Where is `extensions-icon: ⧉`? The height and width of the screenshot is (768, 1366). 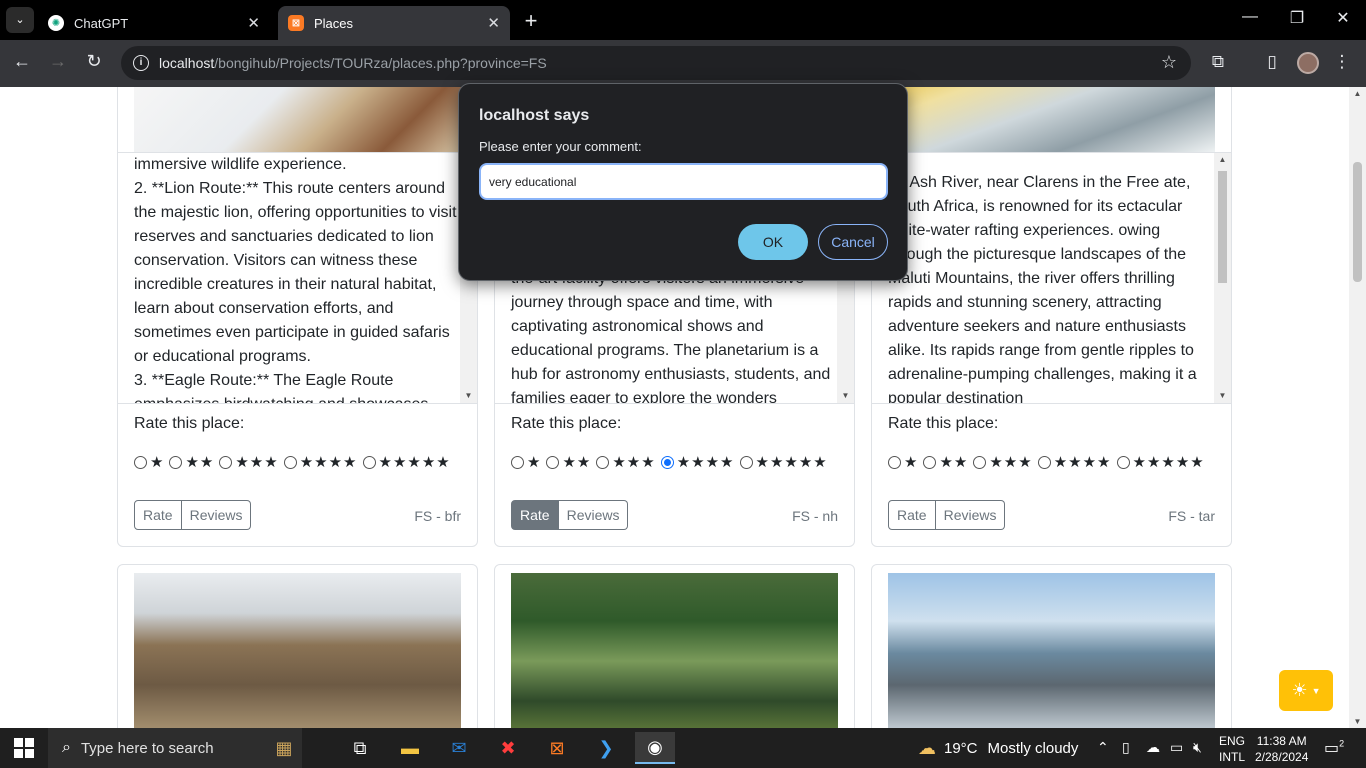 extensions-icon: ⧉ is located at coordinates (1218, 62).